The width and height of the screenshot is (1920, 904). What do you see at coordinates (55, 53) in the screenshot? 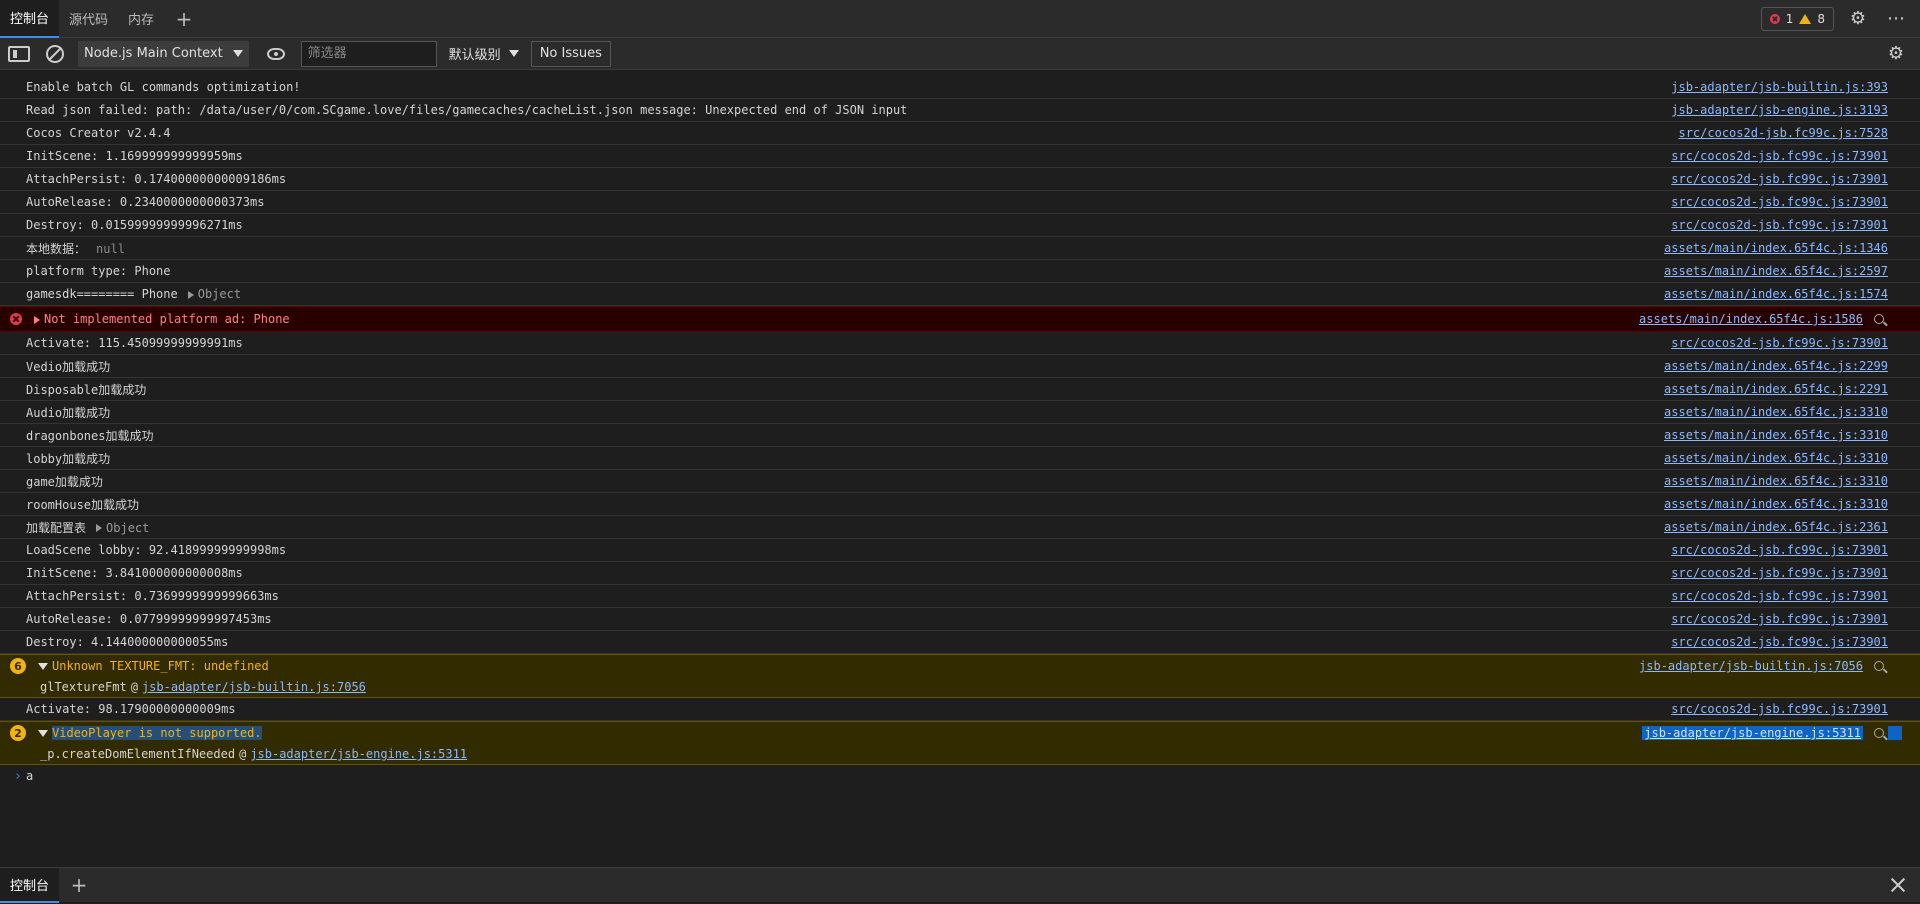
I see `clear-console-icon` at bounding box center [55, 53].